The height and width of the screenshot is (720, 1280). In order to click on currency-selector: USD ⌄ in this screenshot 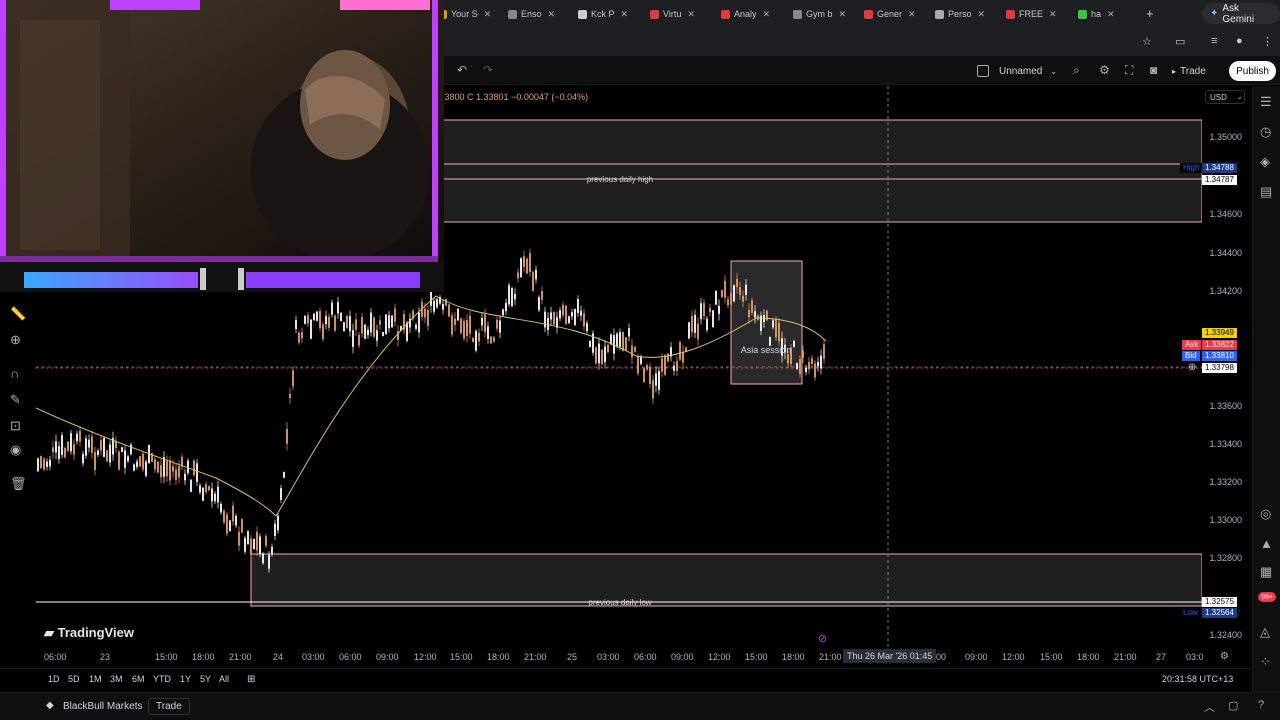, I will do `click(1225, 97)`.